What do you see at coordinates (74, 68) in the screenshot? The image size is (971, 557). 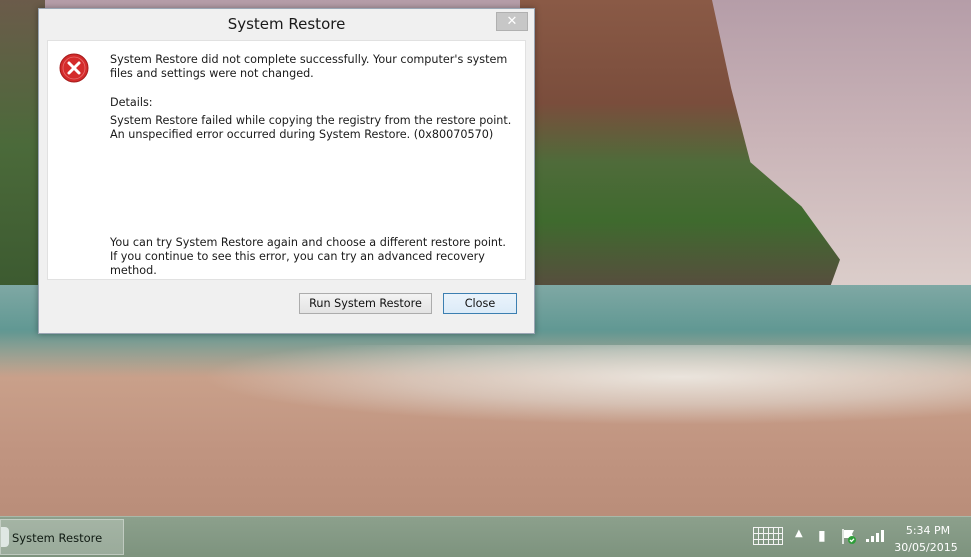 I see `error-icon` at bounding box center [74, 68].